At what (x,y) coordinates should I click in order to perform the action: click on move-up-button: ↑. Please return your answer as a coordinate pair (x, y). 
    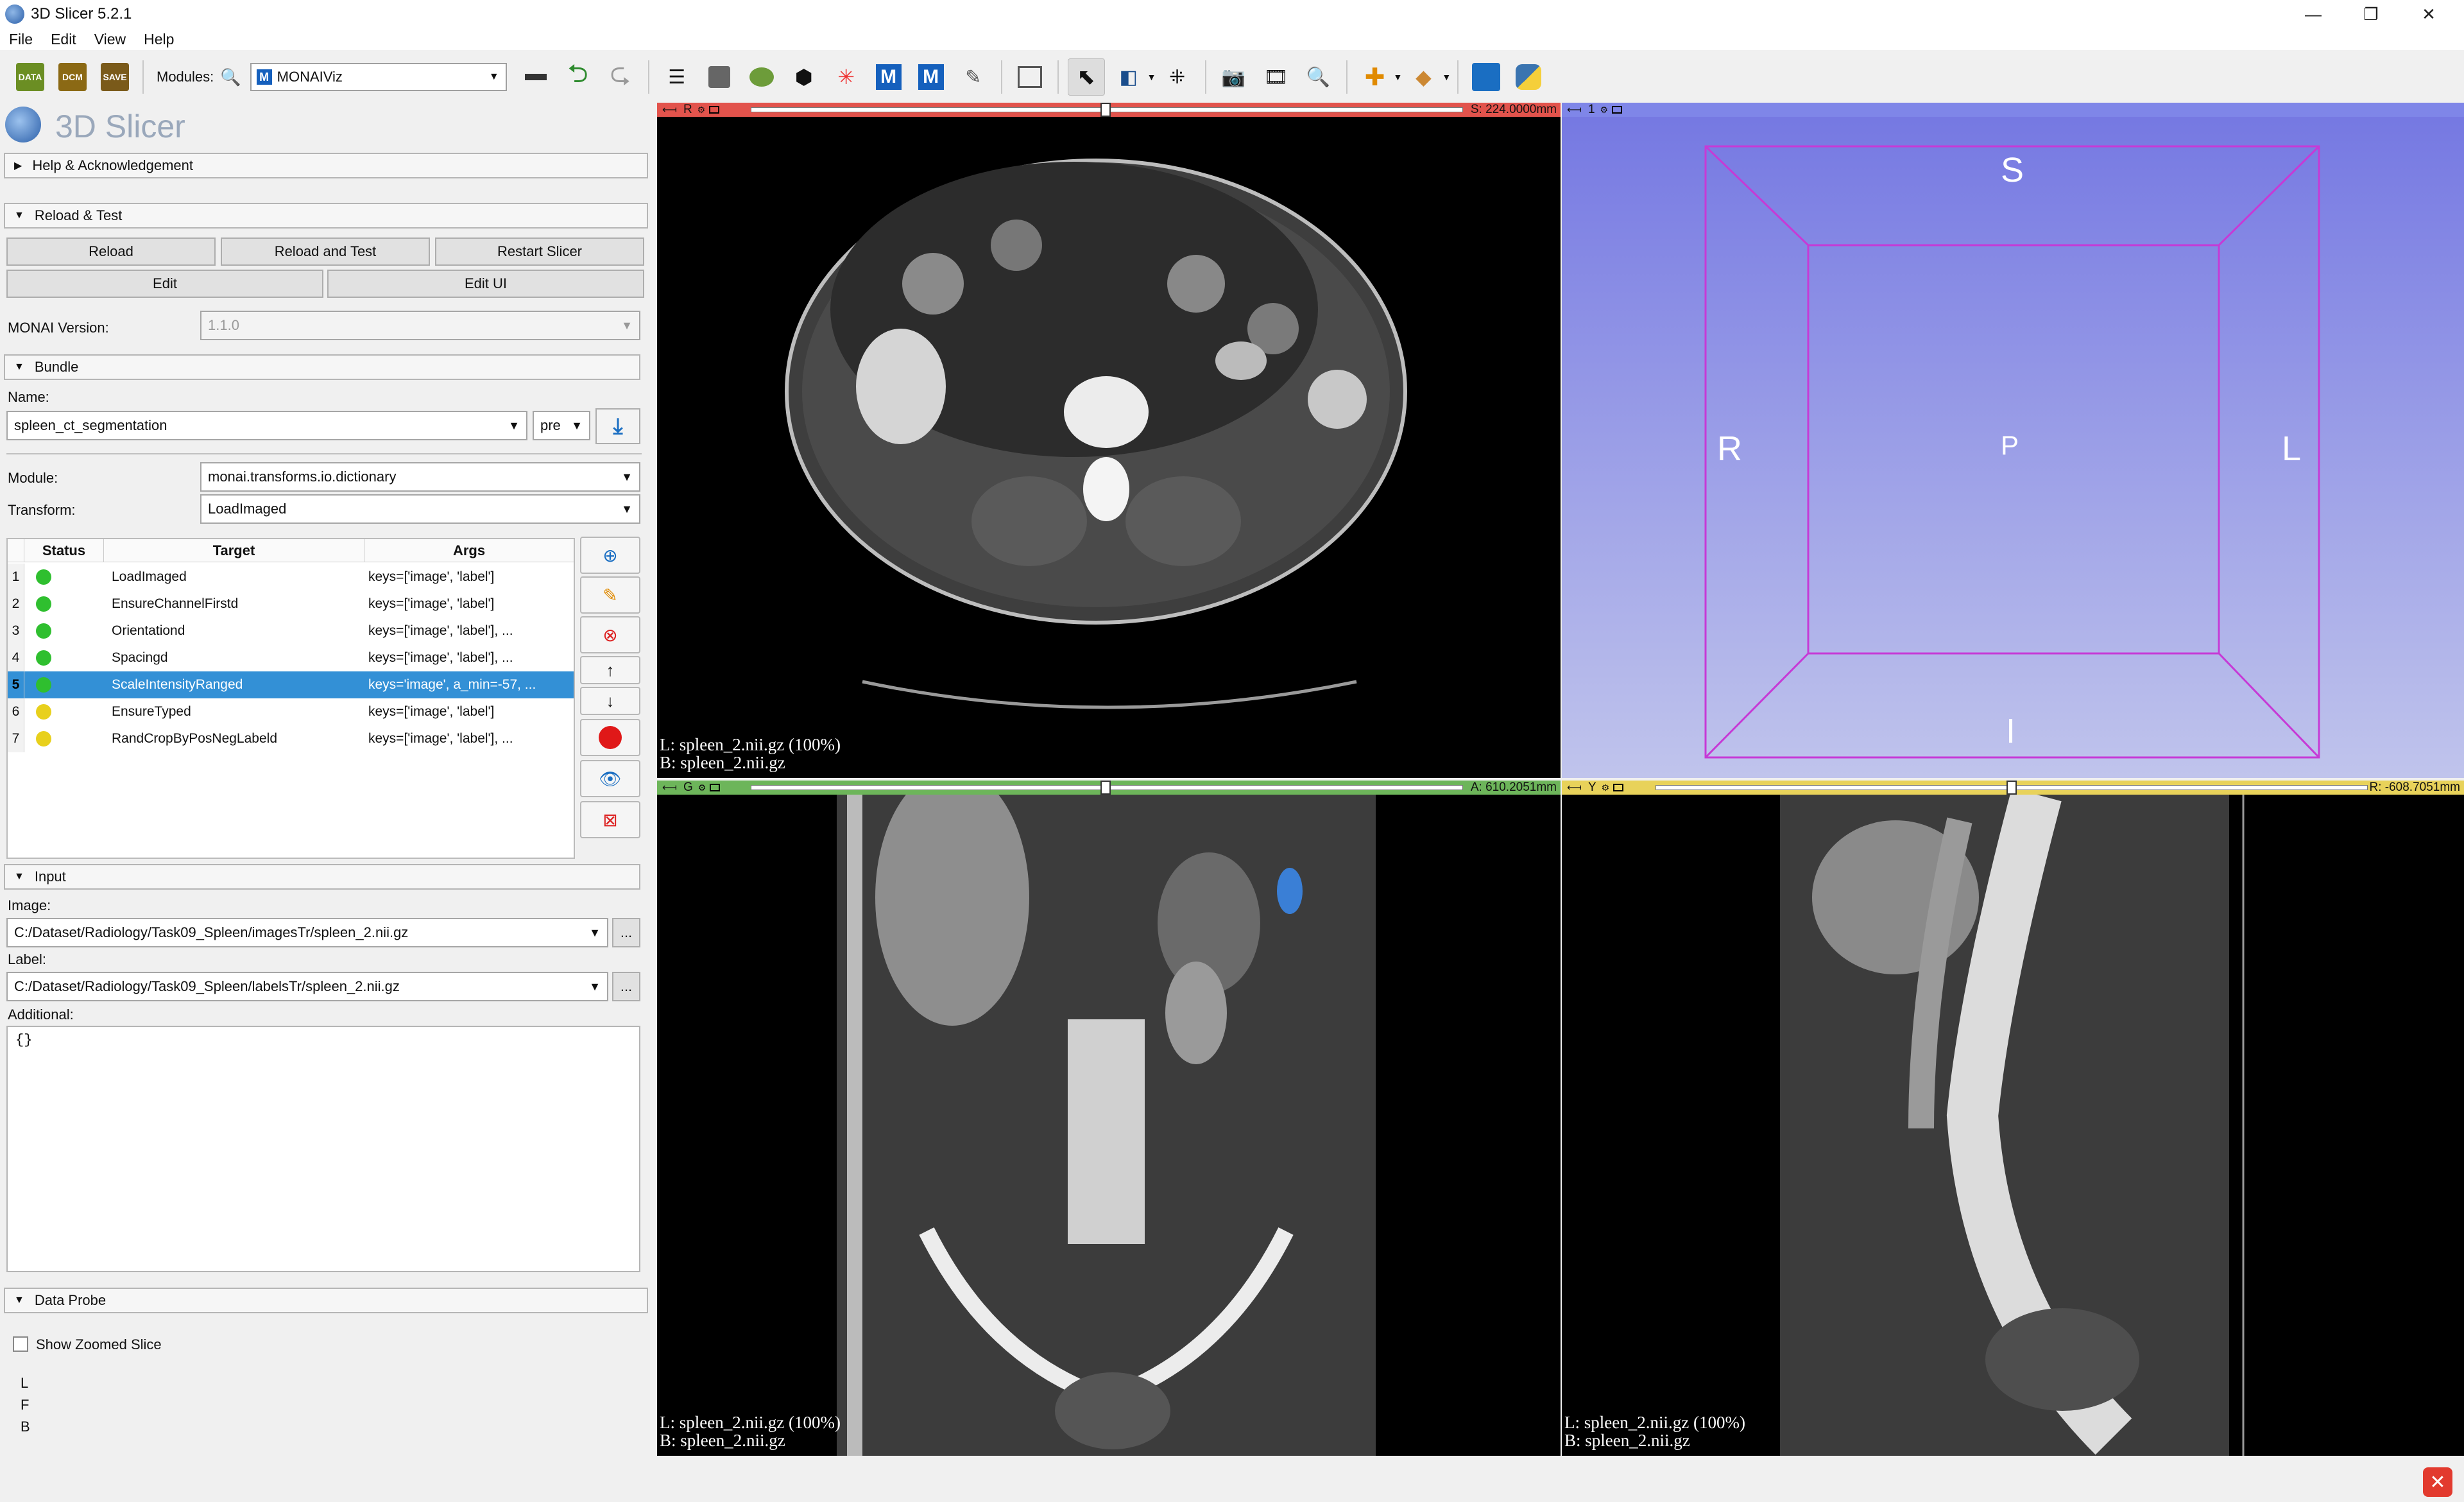
    Looking at the image, I should click on (610, 670).